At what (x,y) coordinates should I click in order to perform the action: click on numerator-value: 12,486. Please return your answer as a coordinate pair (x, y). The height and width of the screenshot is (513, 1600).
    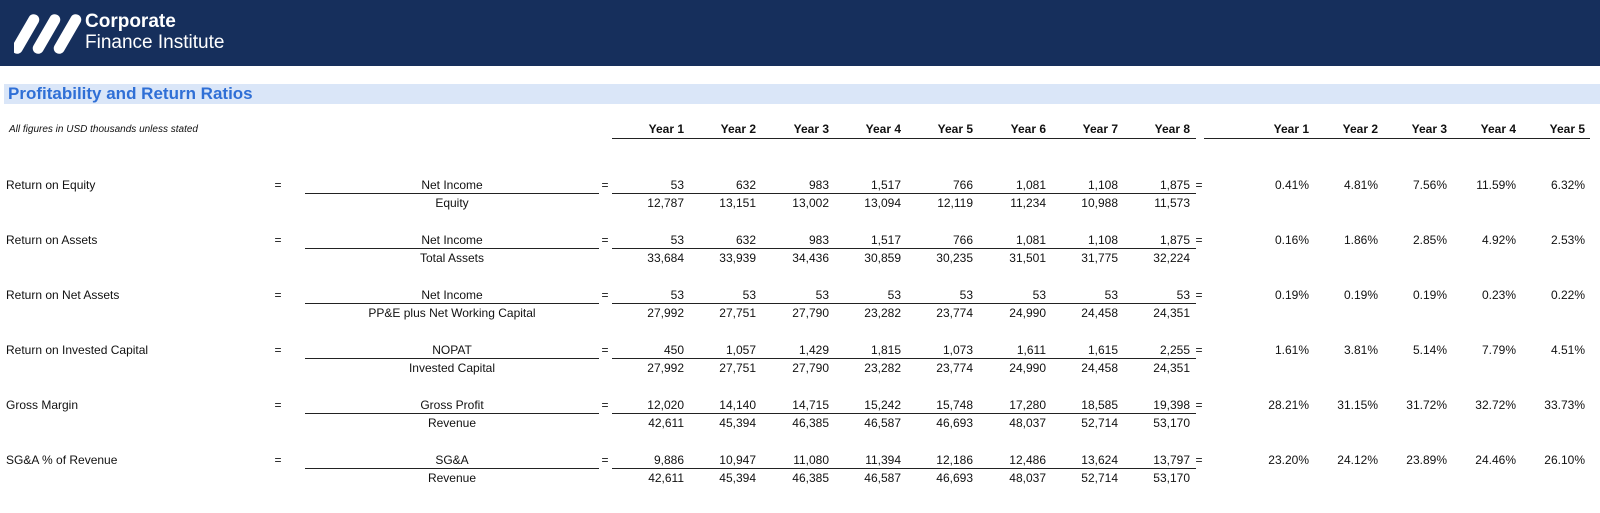
    Looking at the image, I should click on (1027, 460).